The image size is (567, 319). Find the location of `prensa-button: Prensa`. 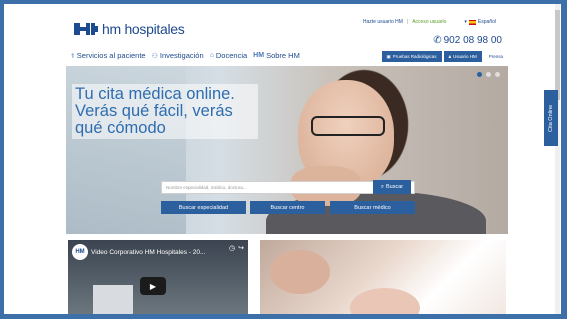

prensa-button: Prensa is located at coordinates (495, 56).